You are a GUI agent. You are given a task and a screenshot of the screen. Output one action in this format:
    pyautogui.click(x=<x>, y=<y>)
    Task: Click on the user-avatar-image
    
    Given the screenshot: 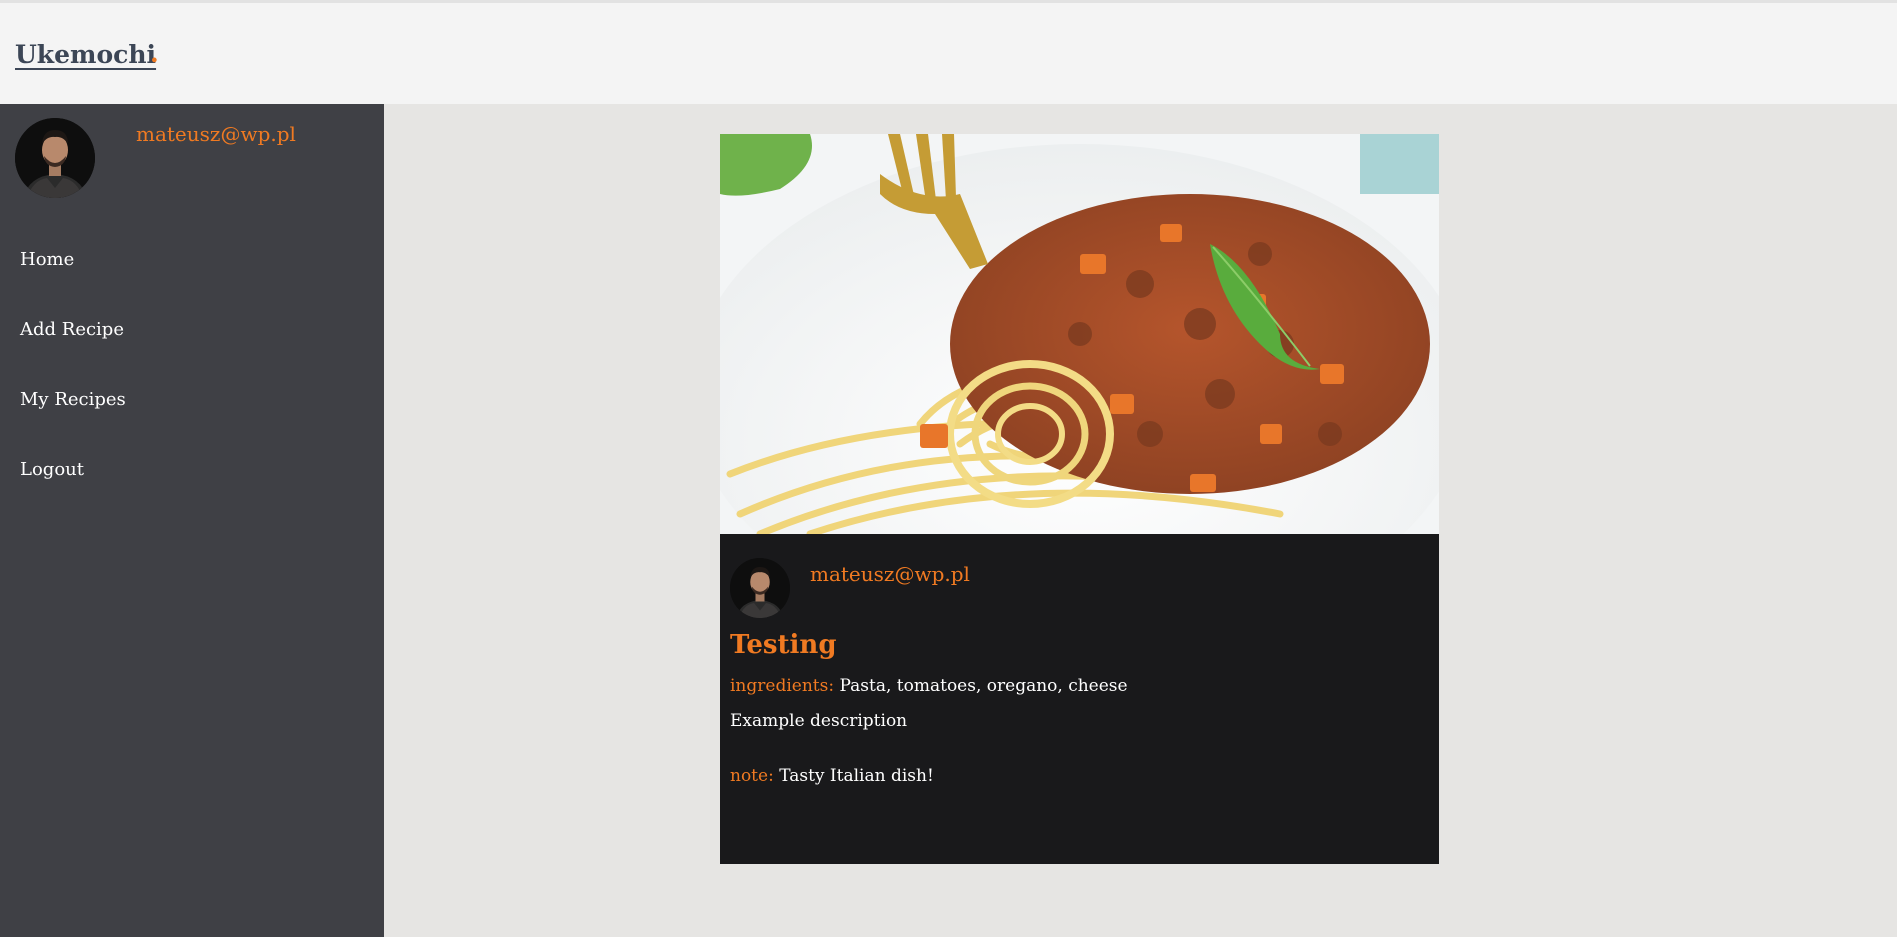 What is the action you would take?
    pyautogui.click(x=55, y=158)
    